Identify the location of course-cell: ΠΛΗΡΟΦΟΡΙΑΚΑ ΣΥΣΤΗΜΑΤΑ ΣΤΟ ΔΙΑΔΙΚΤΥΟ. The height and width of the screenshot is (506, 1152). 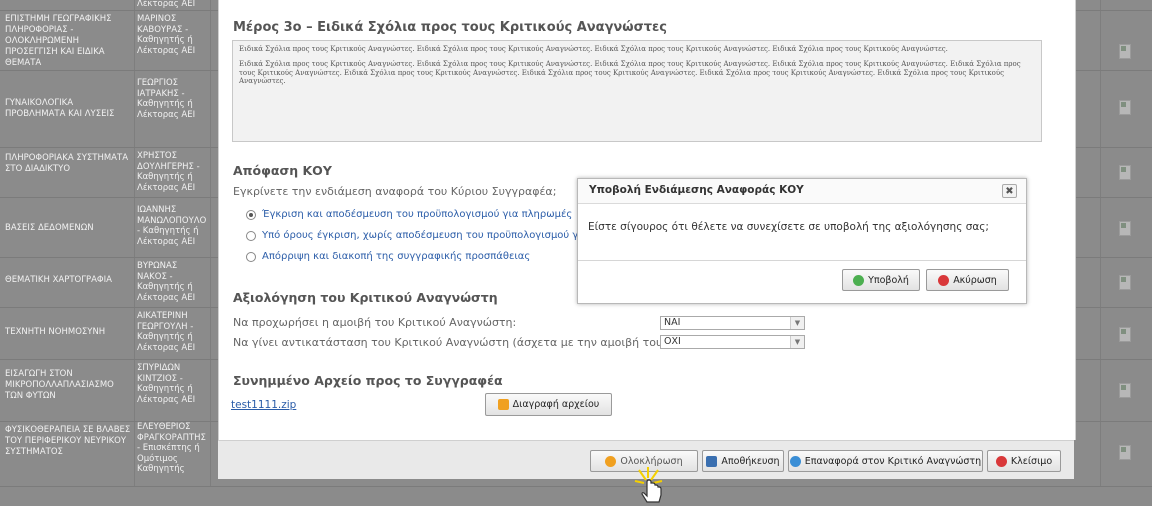
(67, 163).